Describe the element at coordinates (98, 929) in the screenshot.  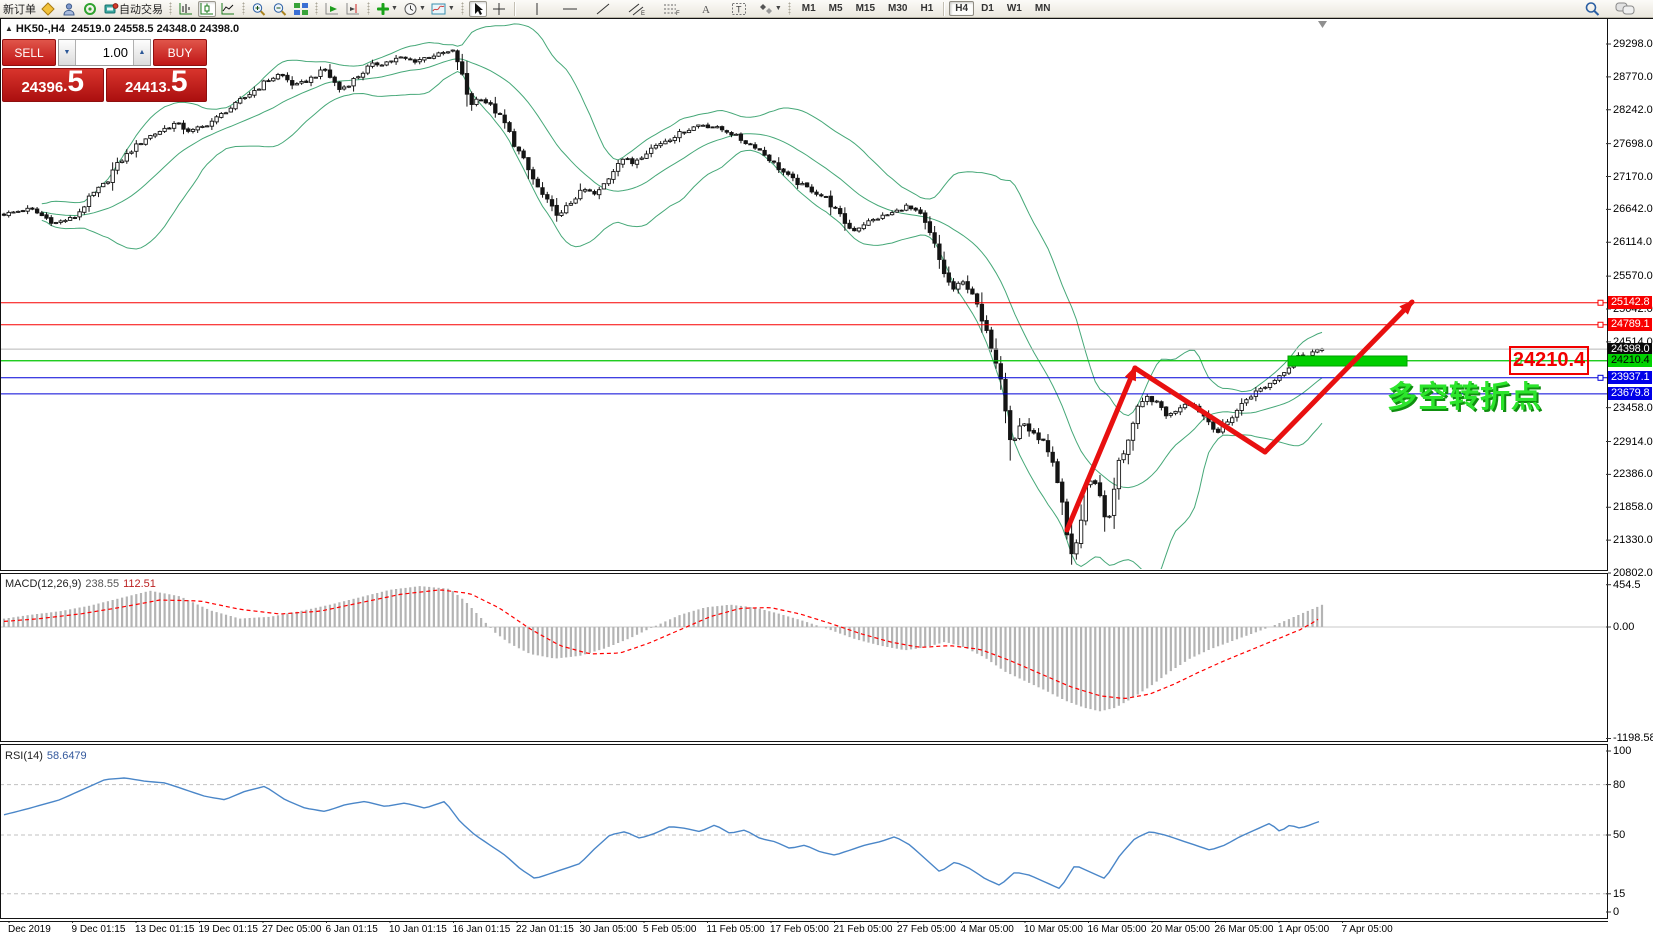
I see `time-axis-label: 9 Dec 01:15` at that location.